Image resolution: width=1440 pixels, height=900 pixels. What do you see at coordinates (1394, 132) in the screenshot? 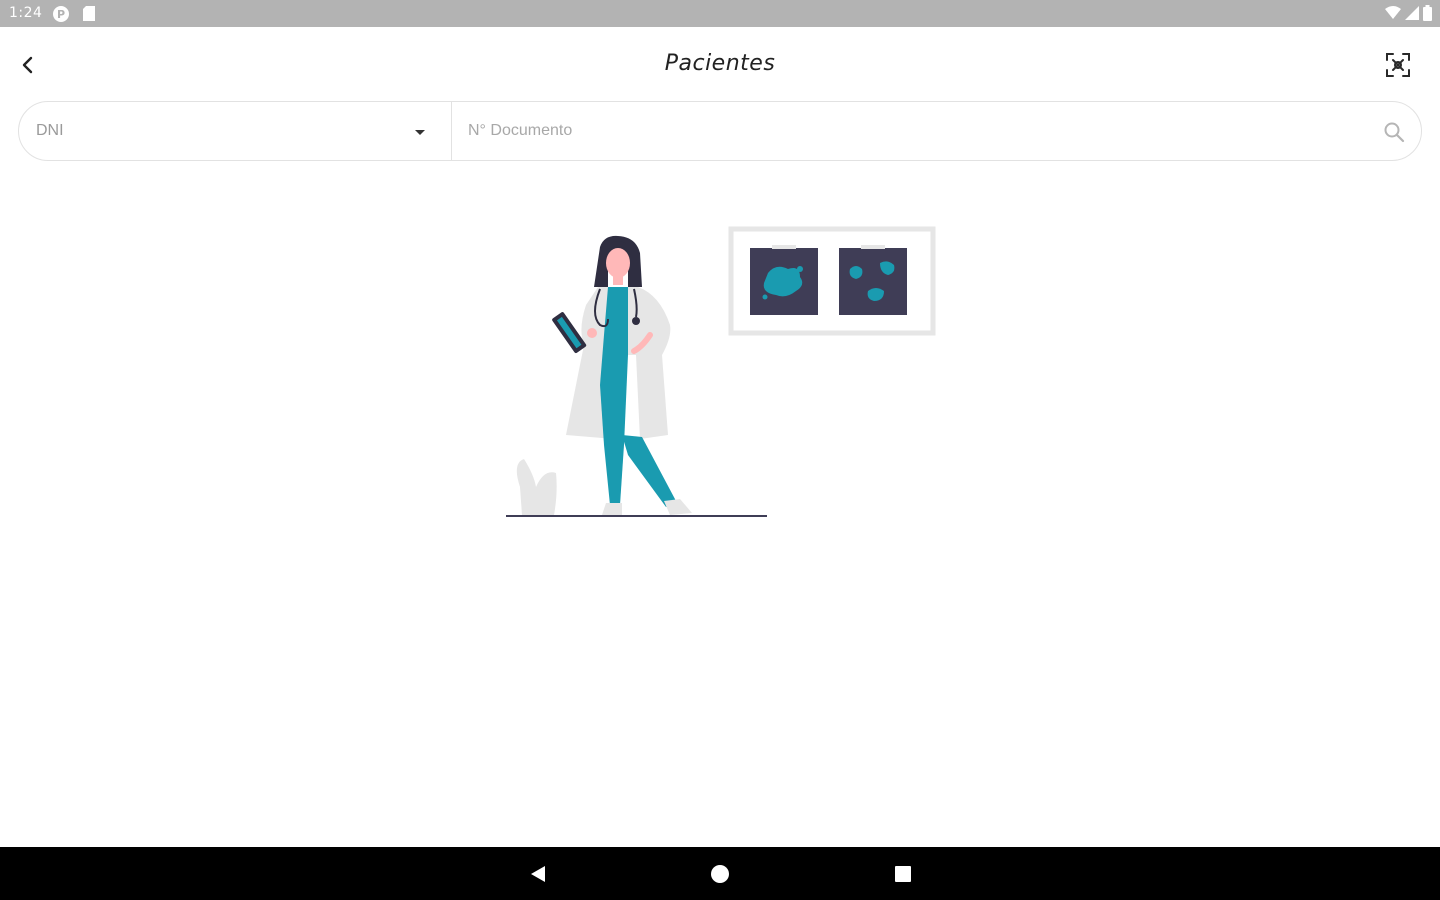
I see `search-icon` at bounding box center [1394, 132].